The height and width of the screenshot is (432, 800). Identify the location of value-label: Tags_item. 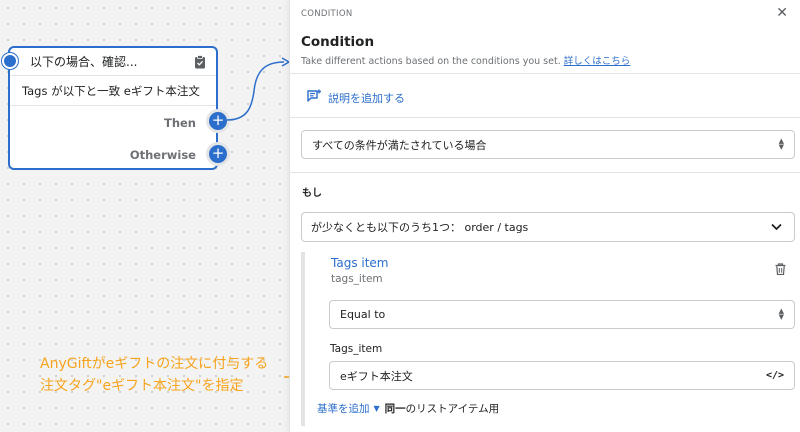
(356, 349).